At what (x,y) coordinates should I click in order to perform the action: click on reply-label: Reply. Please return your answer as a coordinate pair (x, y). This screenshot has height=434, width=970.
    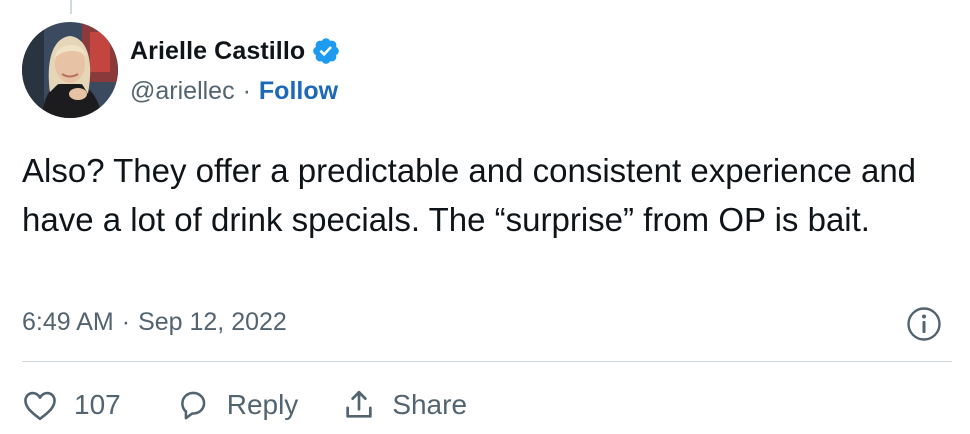
    Looking at the image, I should click on (262, 404).